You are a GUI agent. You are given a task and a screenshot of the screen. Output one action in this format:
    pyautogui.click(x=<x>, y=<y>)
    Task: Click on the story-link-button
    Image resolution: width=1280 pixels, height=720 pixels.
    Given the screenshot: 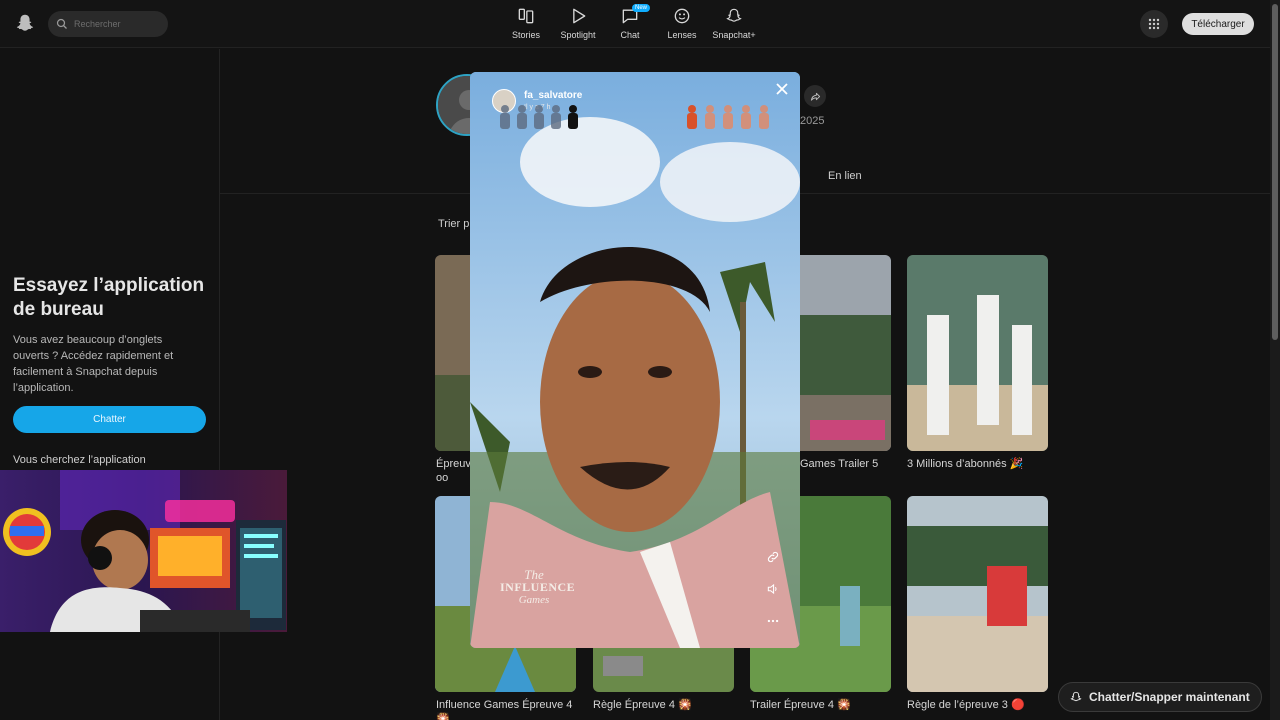 What is the action you would take?
    pyautogui.click(x=773, y=557)
    